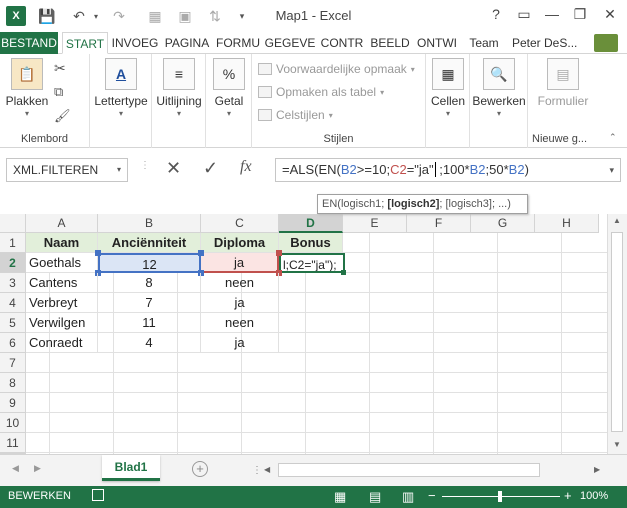 The width and height of the screenshot is (627, 508). I want to click on cell-styles-button: Celstijlen ▾, so click(295, 115).